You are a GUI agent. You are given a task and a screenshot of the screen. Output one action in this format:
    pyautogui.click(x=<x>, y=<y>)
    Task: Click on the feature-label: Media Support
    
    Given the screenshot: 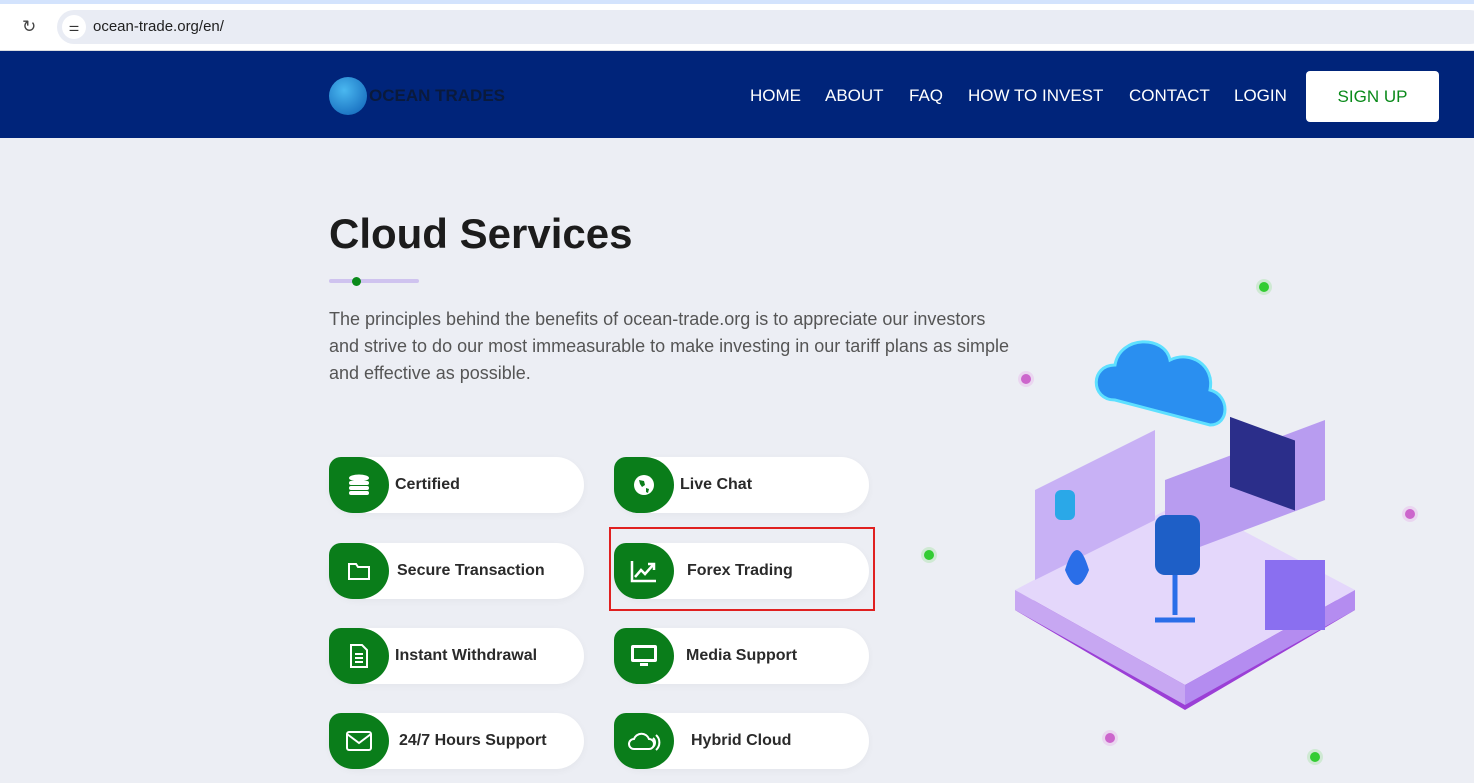 What is the action you would take?
    pyautogui.click(x=742, y=655)
    